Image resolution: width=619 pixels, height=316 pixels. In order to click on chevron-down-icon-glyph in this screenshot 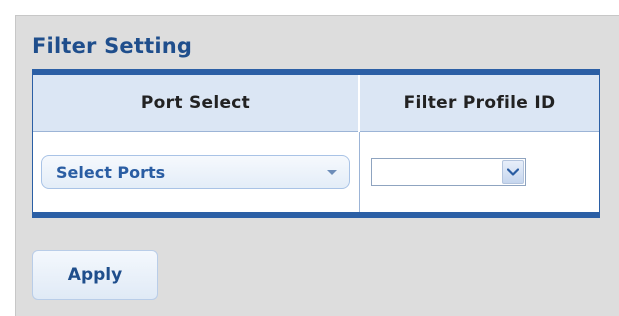, I will do `click(512, 172)`.